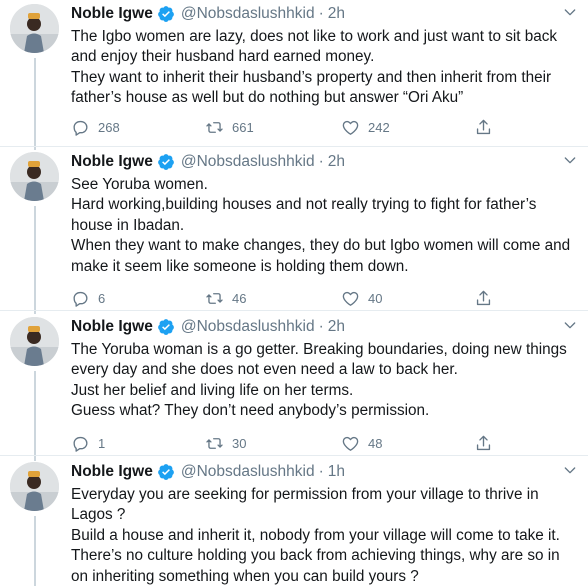  What do you see at coordinates (109, 127) in the screenshot?
I see `reply-count: 268` at bounding box center [109, 127].